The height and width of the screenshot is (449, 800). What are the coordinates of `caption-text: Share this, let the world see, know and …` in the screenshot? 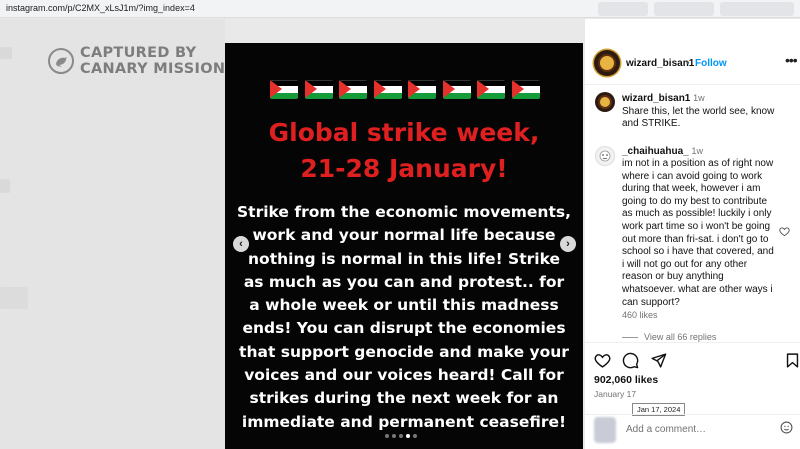 It's located at (698, 117).